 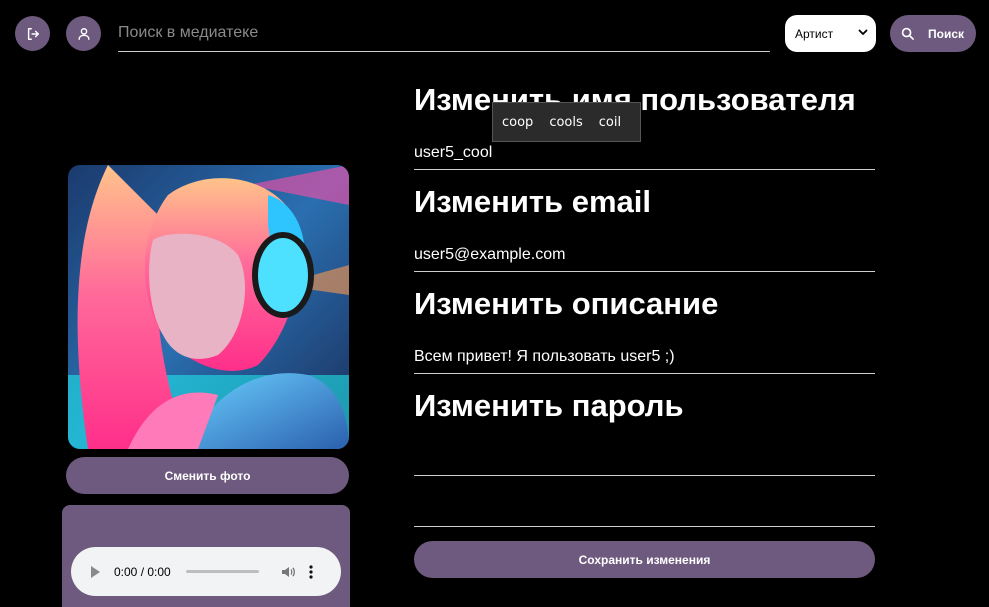 I want to click on search-button-label: Поиск, so click(x=946, y=33).